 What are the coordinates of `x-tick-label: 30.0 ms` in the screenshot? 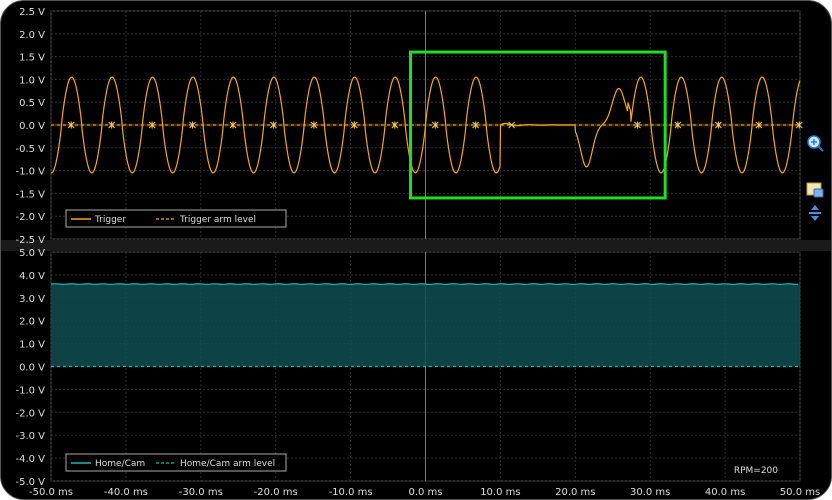 It's located at (650, 492).